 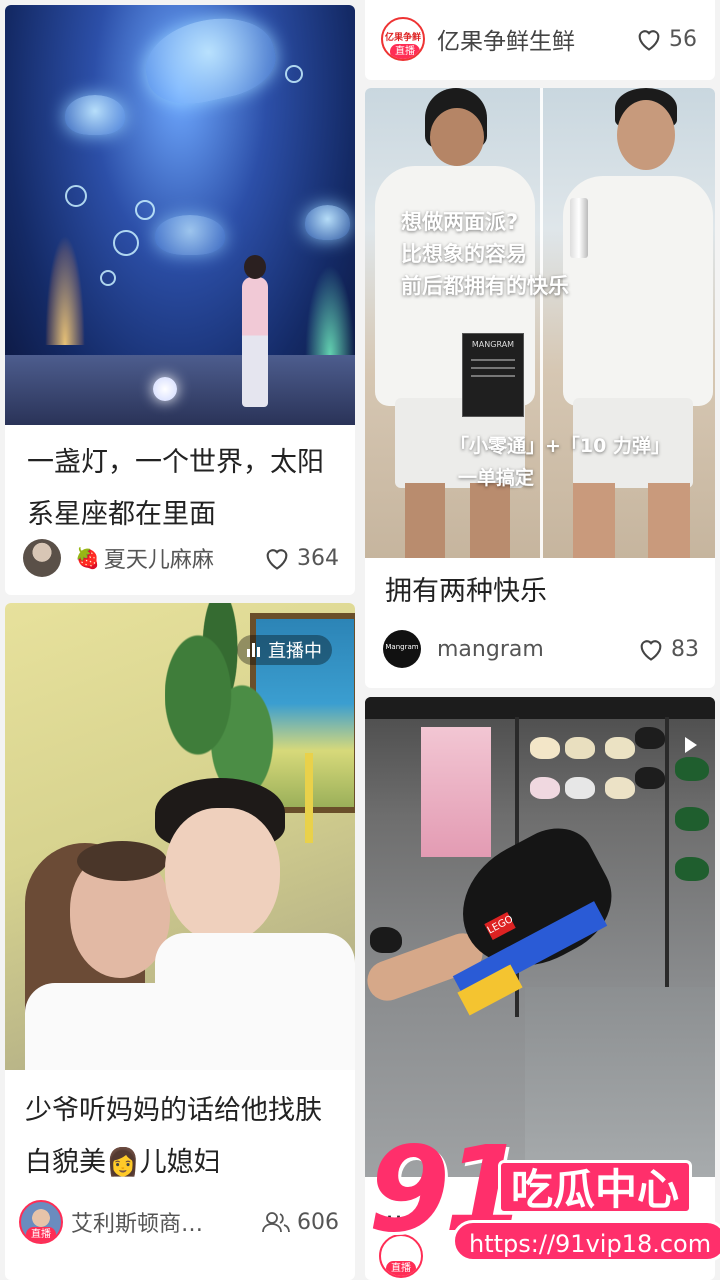 What do you see at coordinates (250, 924) in the screenshot?
I see `young-man-figure` at bounding box center [250, 924].